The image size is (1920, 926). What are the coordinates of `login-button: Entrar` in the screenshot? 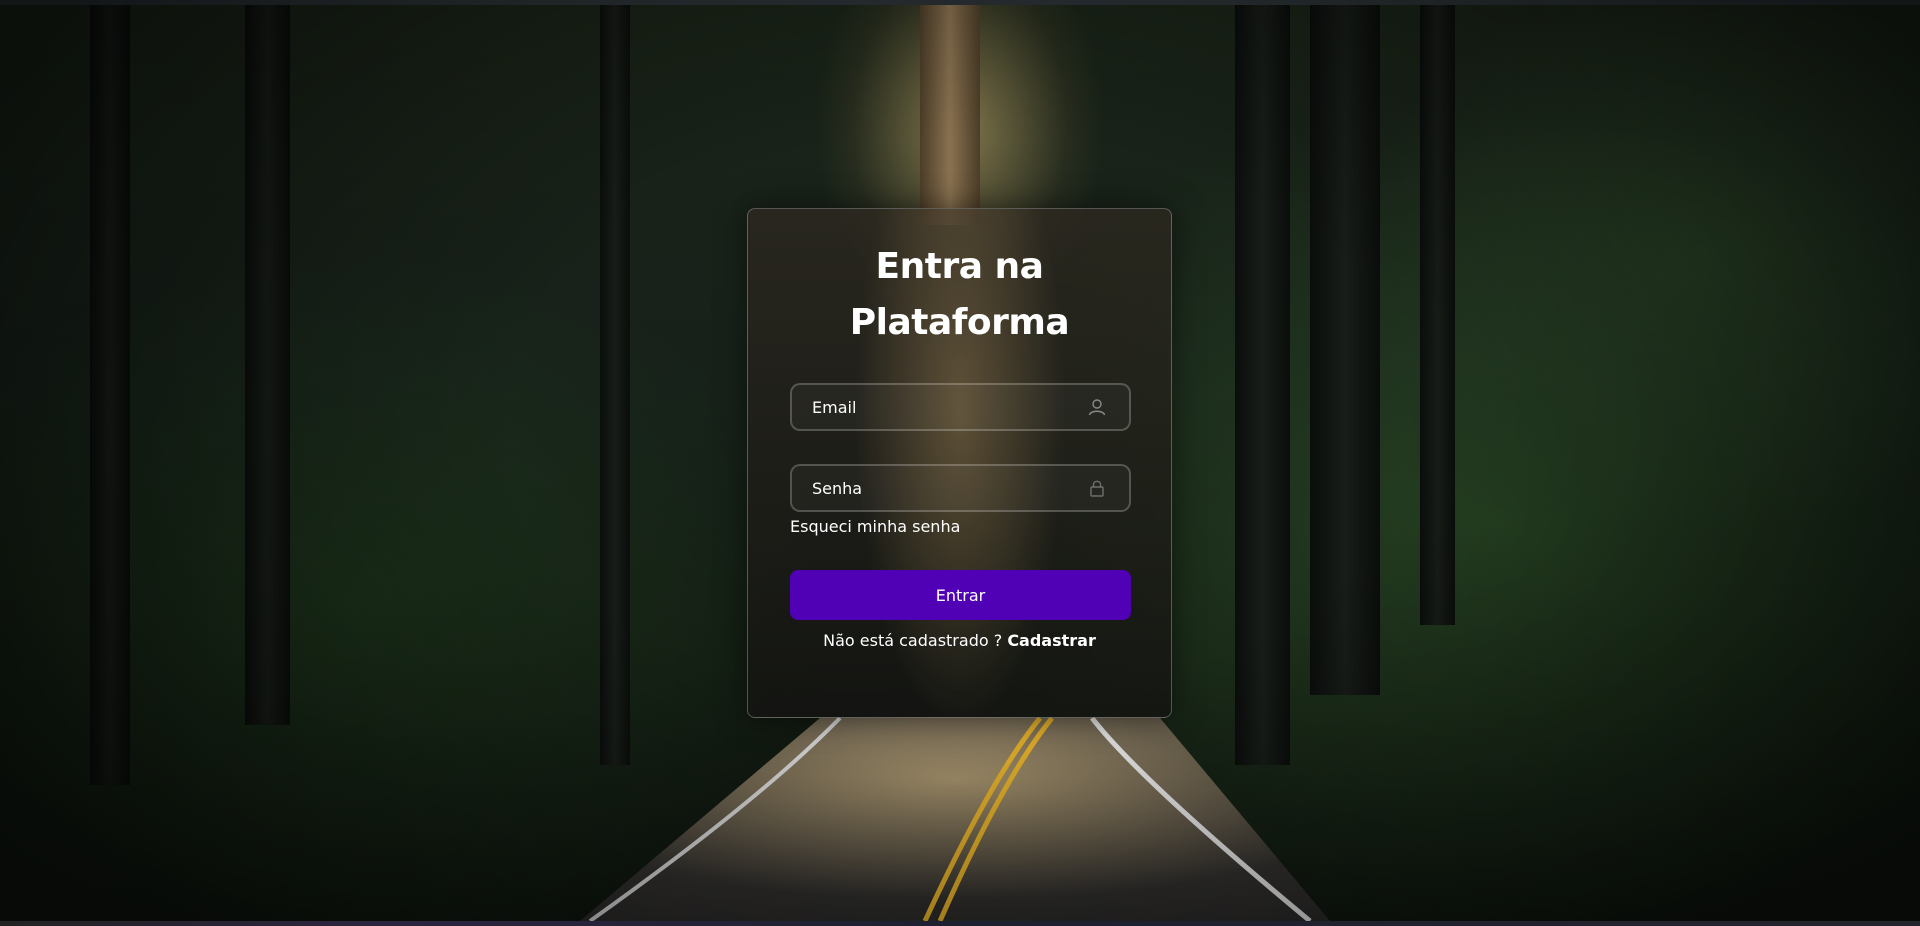 It's located at (960, 595).